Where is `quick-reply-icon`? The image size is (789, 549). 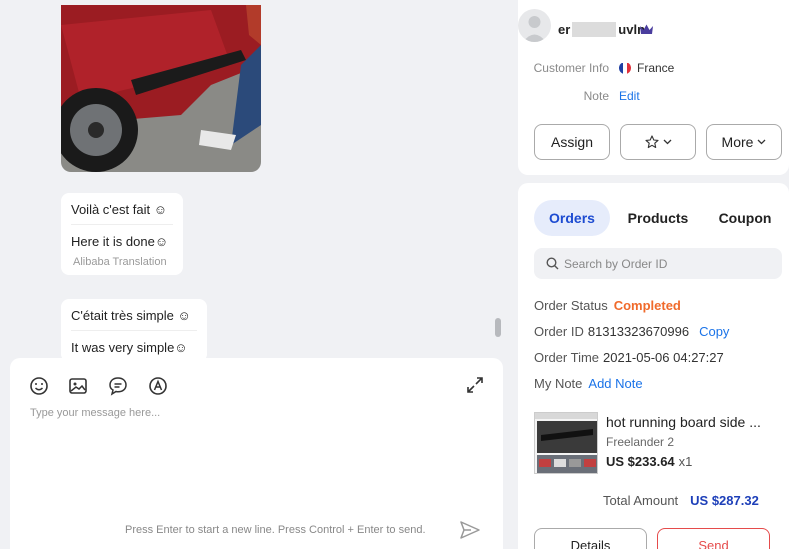 quick-reply-icon is located at coordinates (118, 386).